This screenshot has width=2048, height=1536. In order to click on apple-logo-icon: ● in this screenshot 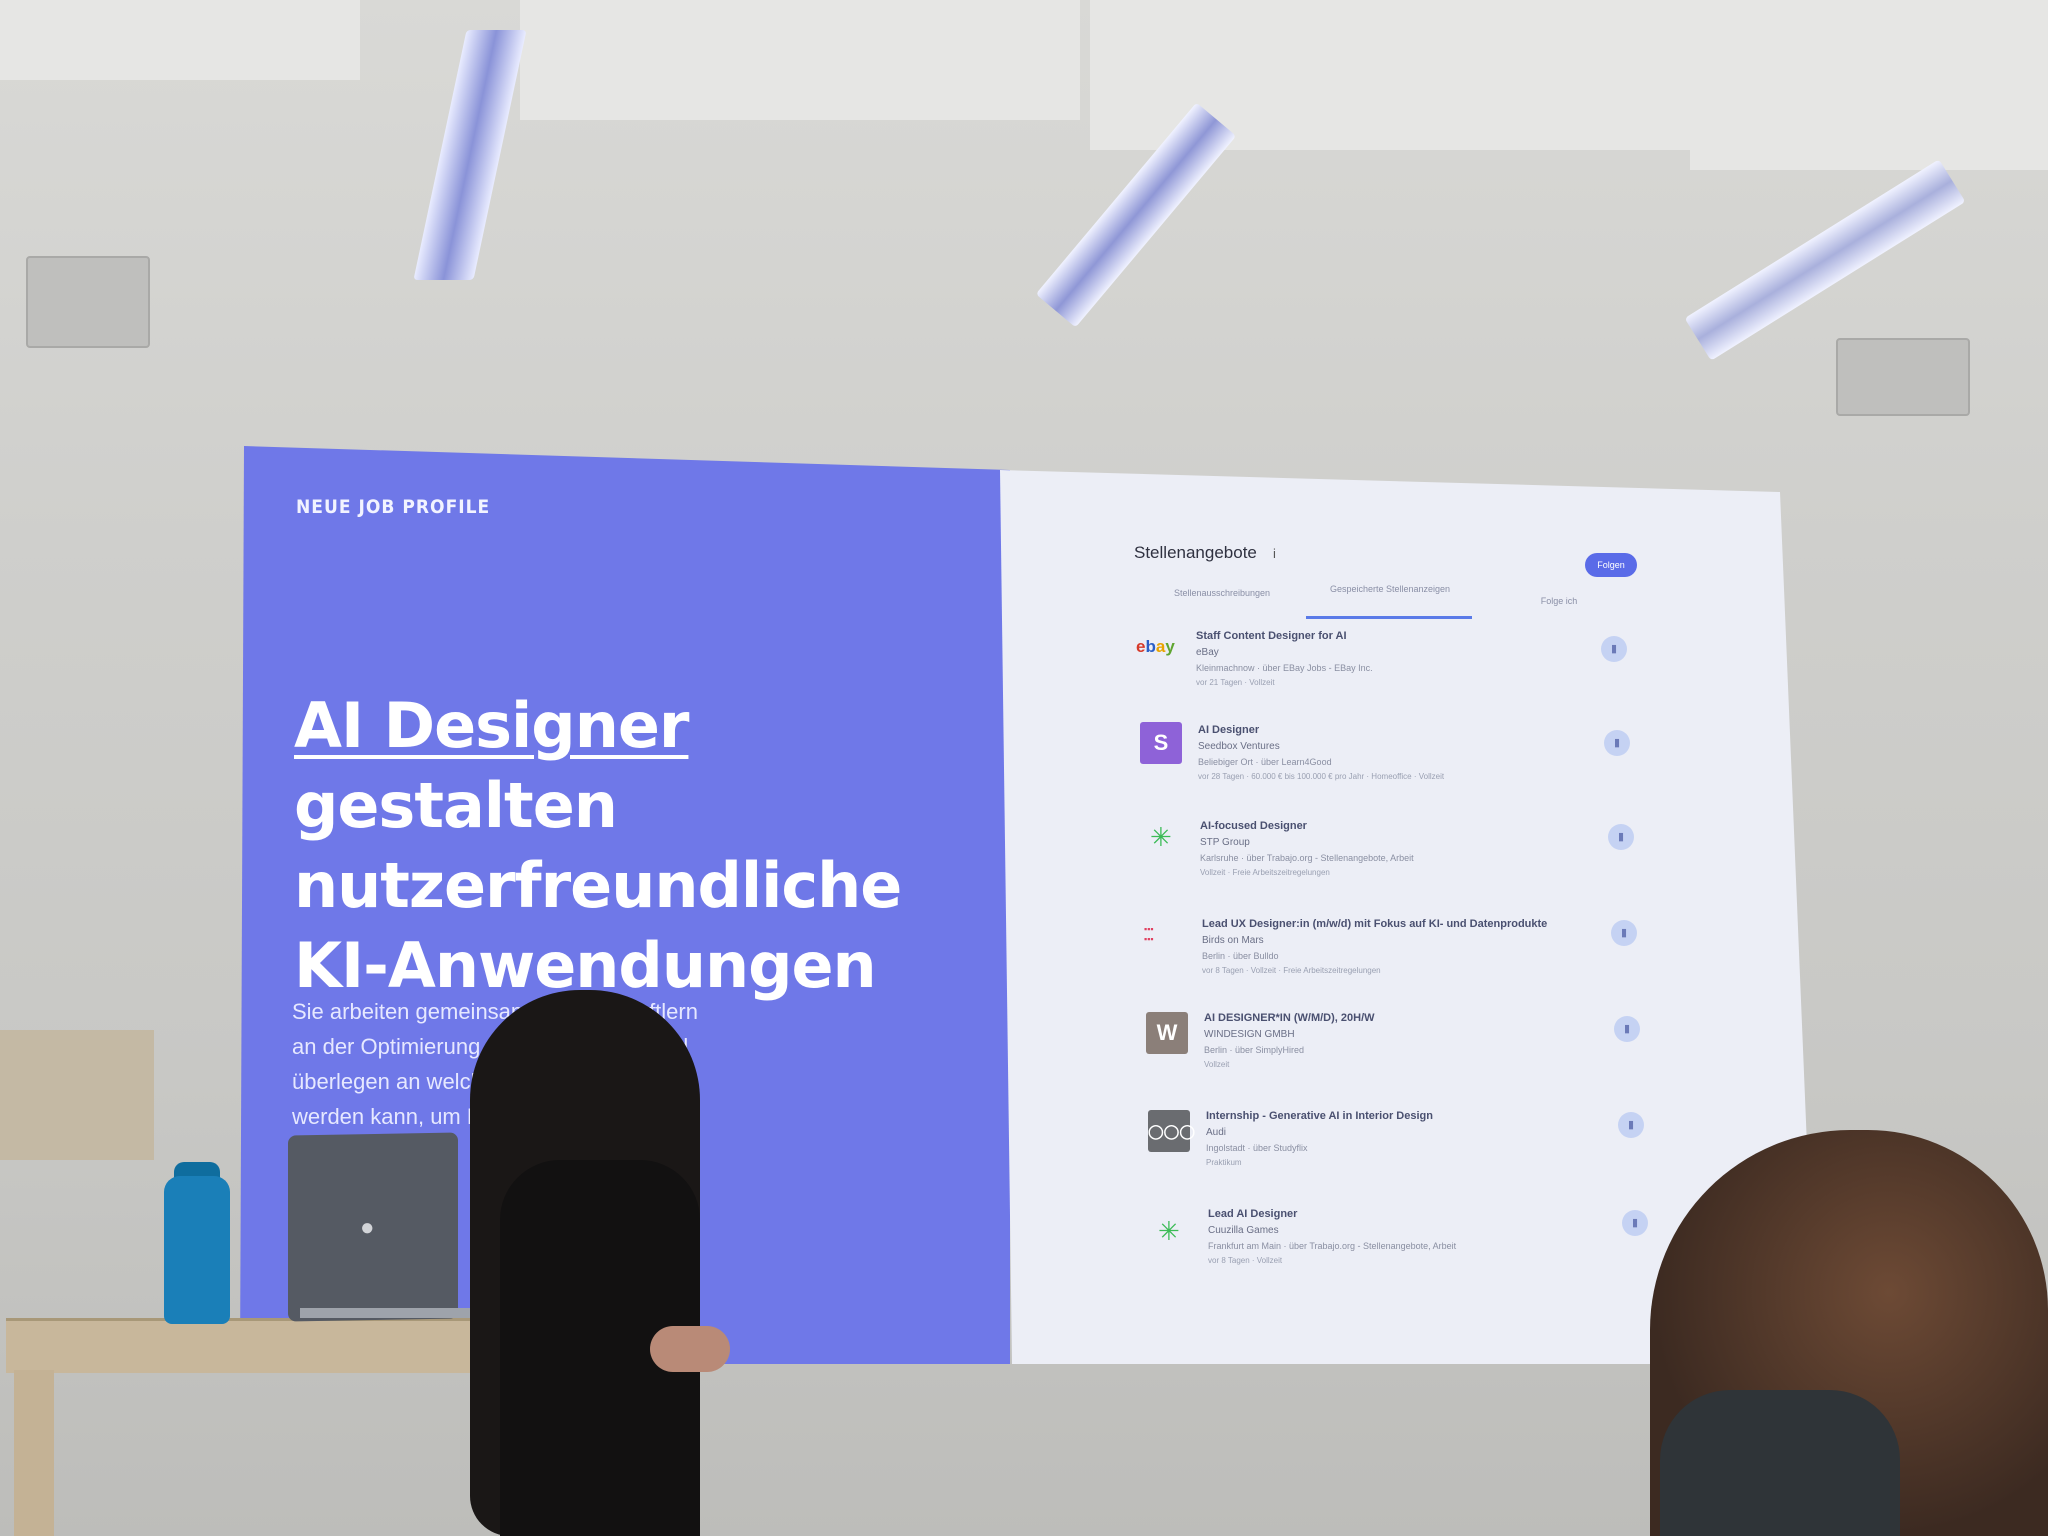, I will do `click(367, 1227)`.